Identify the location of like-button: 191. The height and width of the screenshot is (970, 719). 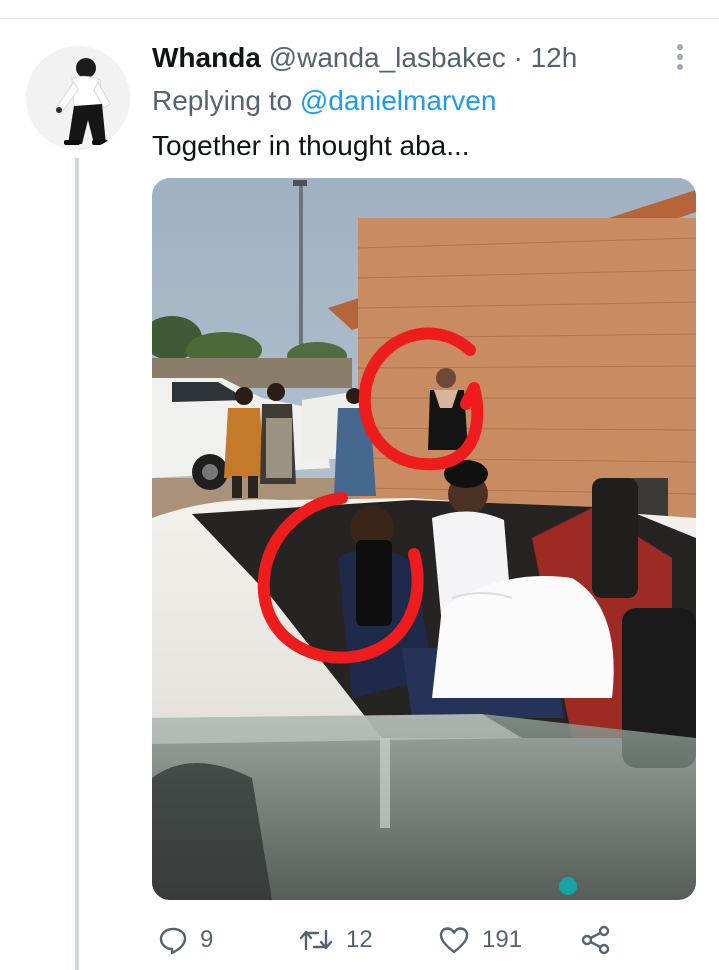
(480, 940).